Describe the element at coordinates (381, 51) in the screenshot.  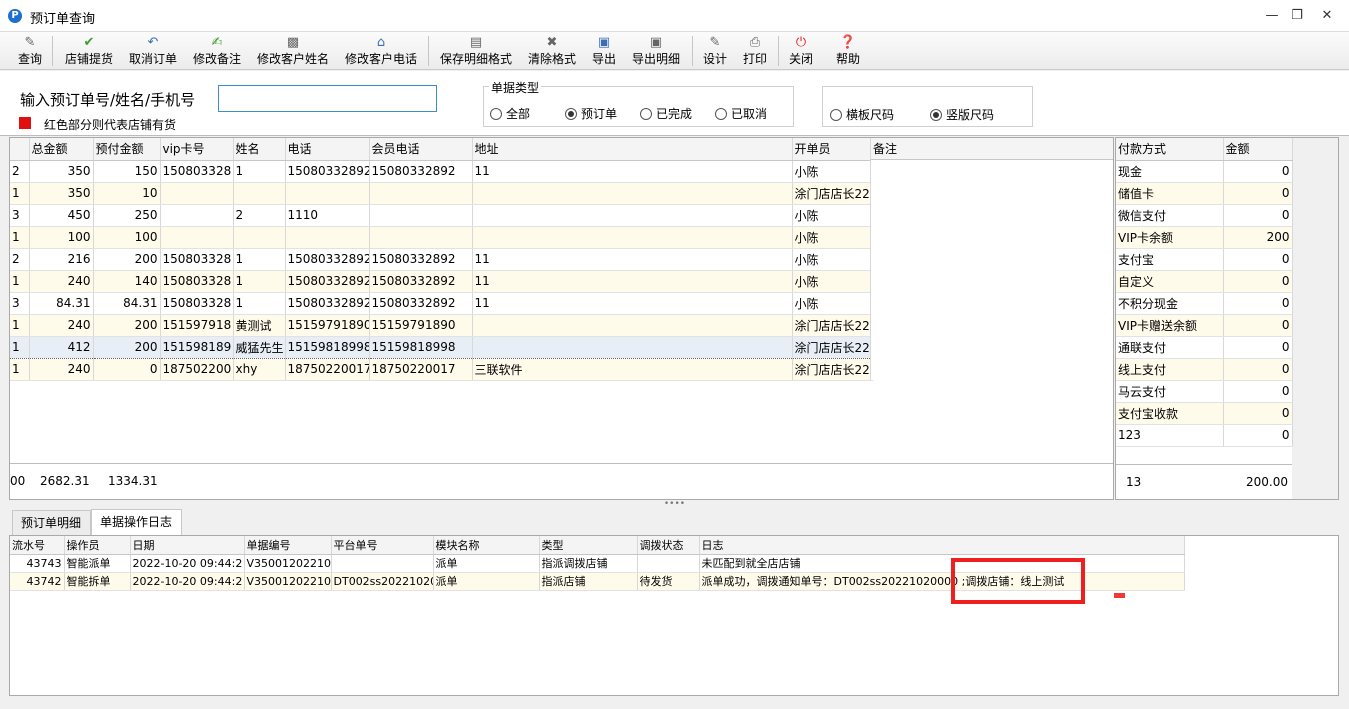
I see `edit-customer-phone-button: ⌂ 修改客户电话` at that location.